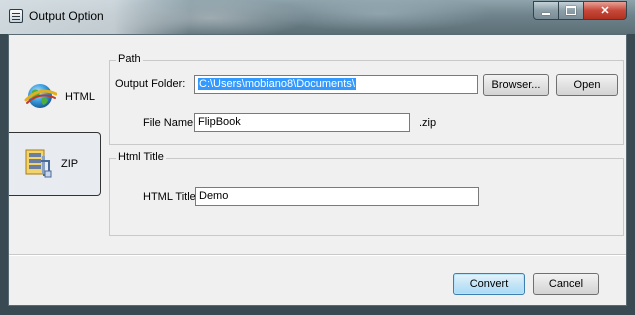 This screenshot has height=315, width=635. What do you see at coordinates (70, 164) in the screenshot?
I see `tab-zip-label: ZIP` at bounding box center [70, 164].